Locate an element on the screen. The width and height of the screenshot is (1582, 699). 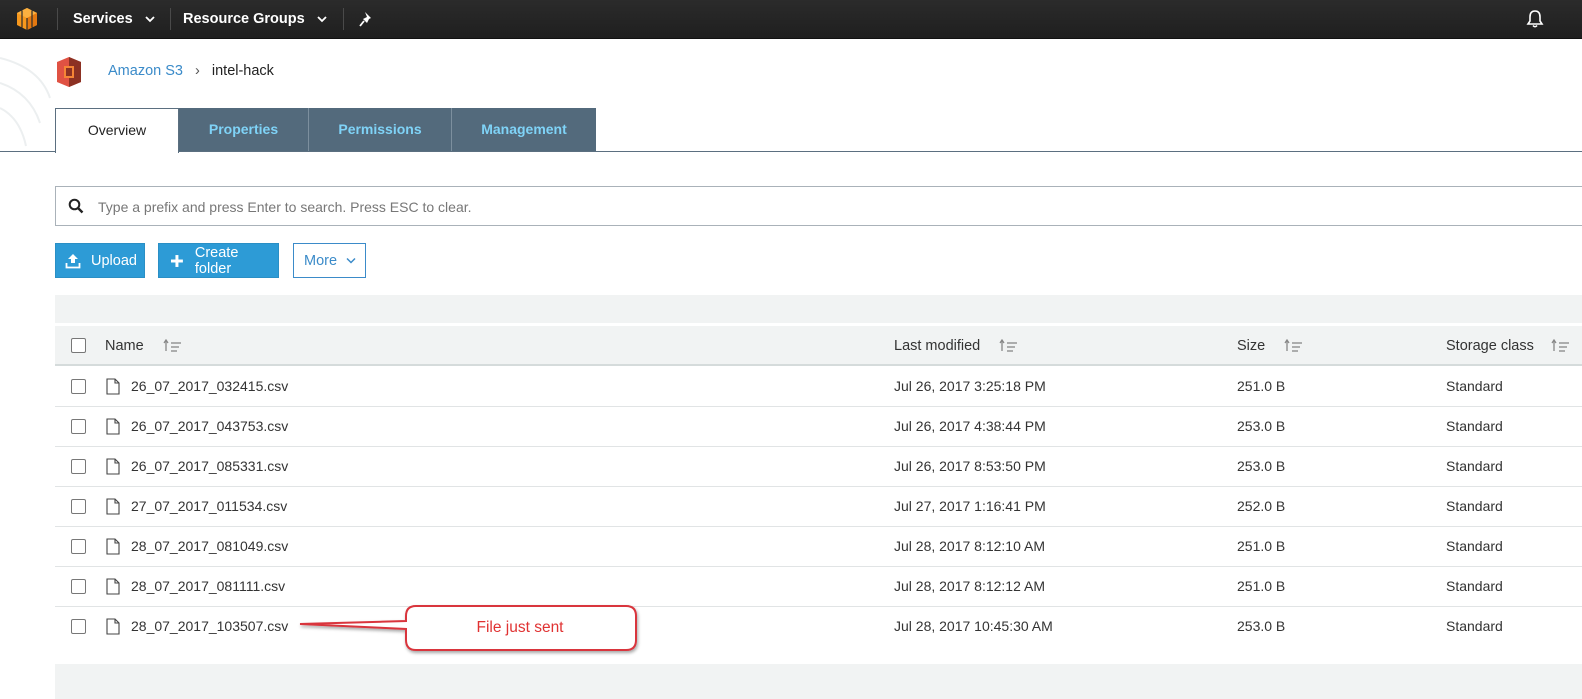
column-header-size: Size is located at coordinates (1270, 346).